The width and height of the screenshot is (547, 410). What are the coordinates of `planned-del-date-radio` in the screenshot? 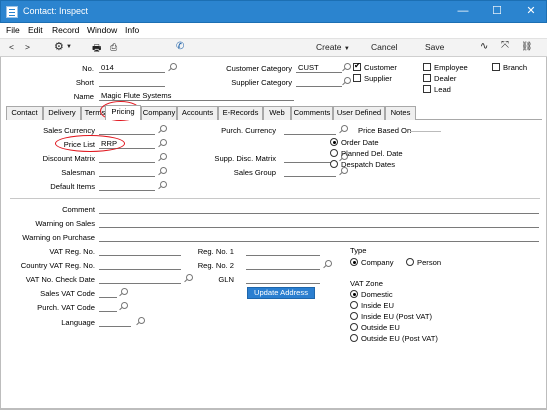 It's located at (334, 153).